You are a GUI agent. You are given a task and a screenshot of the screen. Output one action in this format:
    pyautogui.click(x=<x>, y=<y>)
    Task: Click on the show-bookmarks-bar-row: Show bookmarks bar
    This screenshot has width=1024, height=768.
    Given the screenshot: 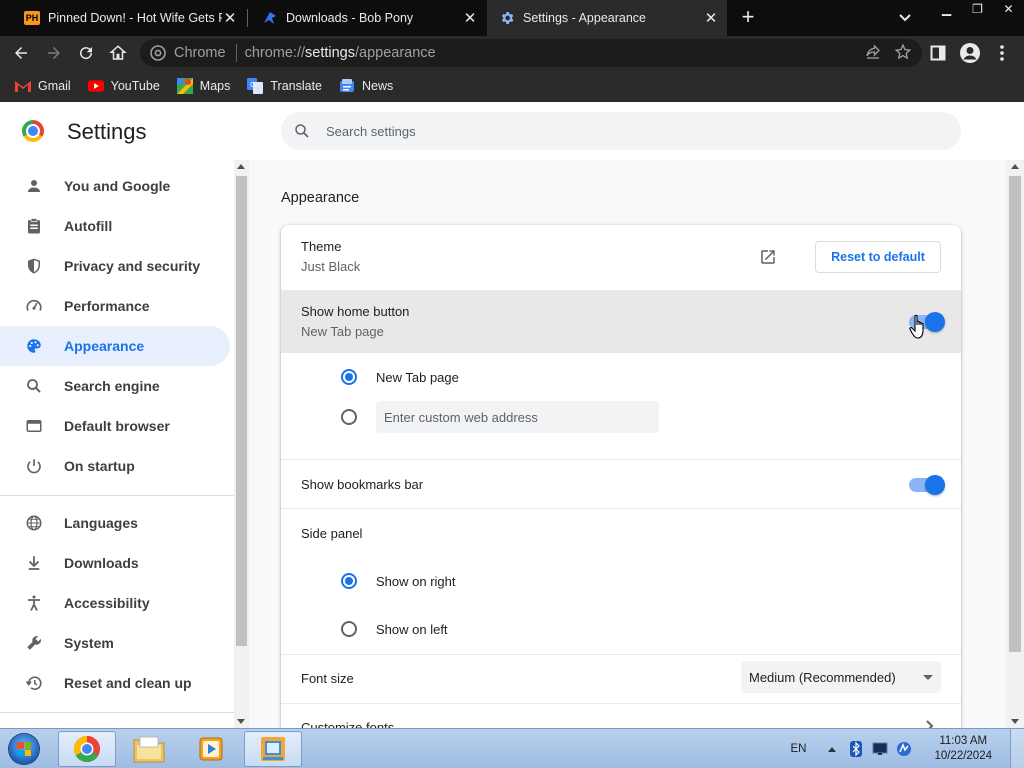 What is the action you would take?
    pyautogui.click(x=621, y=484)
    